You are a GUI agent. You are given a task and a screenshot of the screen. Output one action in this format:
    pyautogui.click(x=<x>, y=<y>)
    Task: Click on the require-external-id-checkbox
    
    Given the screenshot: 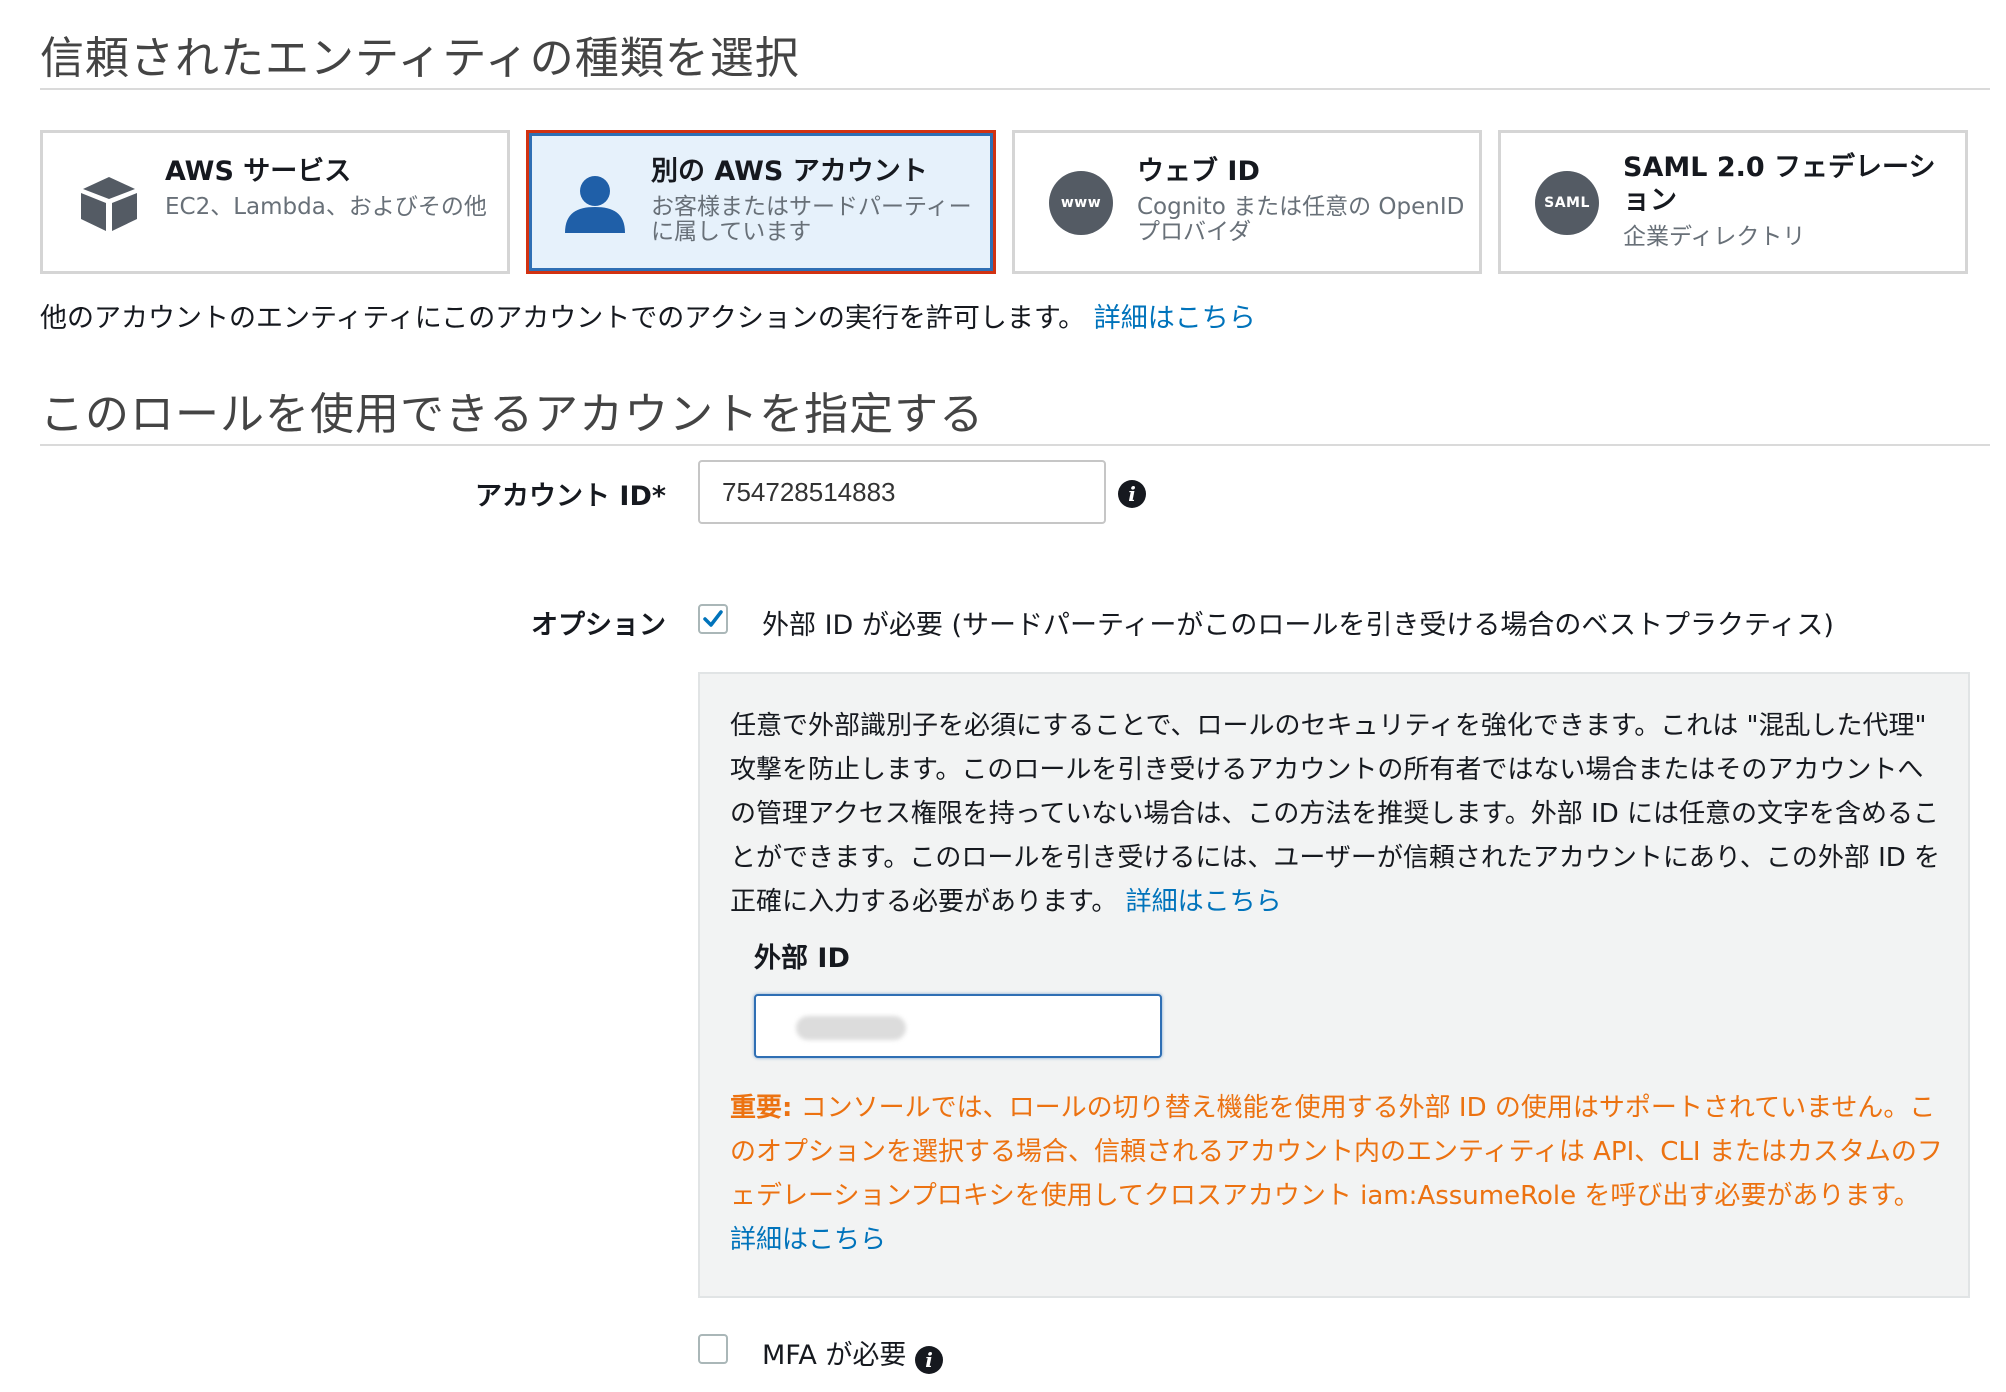 What is the action you would take?
    pyautogui.click(x=713, y=619)
    